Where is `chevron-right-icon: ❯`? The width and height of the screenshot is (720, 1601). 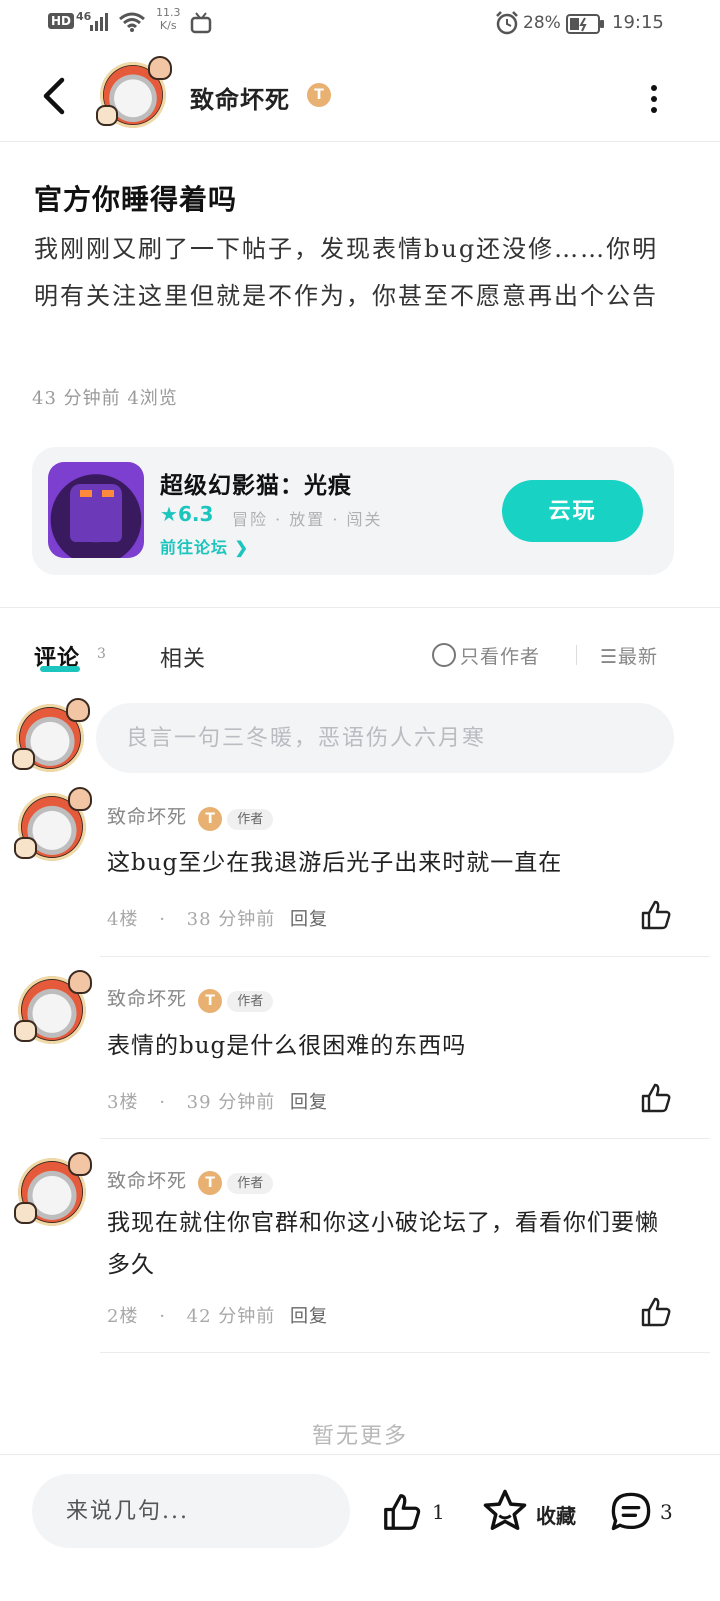
chevron-right-icon: ❯ is located at coordinates (238, 547).